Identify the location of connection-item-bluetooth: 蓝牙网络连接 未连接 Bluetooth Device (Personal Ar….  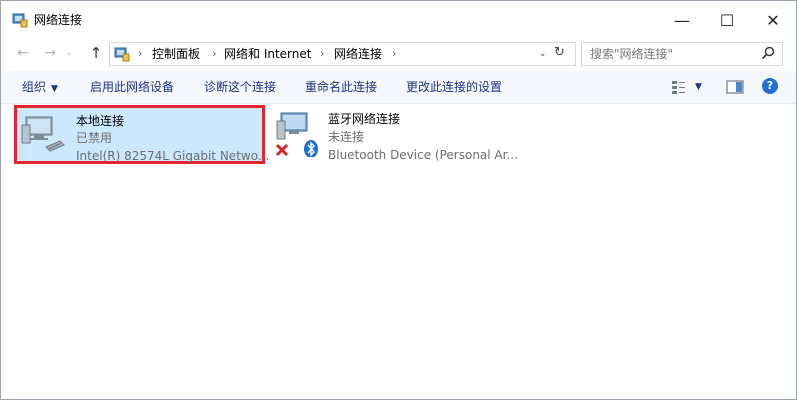
(401, 135).